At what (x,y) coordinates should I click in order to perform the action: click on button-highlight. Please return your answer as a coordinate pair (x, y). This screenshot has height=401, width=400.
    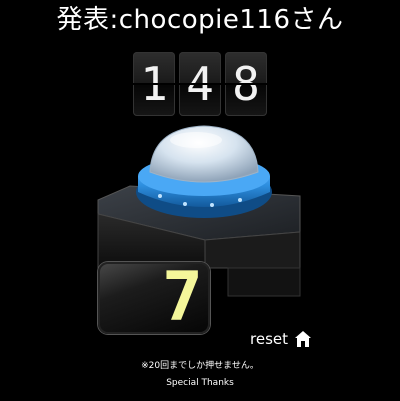
    Looking at the image, I should click on (196, 140).